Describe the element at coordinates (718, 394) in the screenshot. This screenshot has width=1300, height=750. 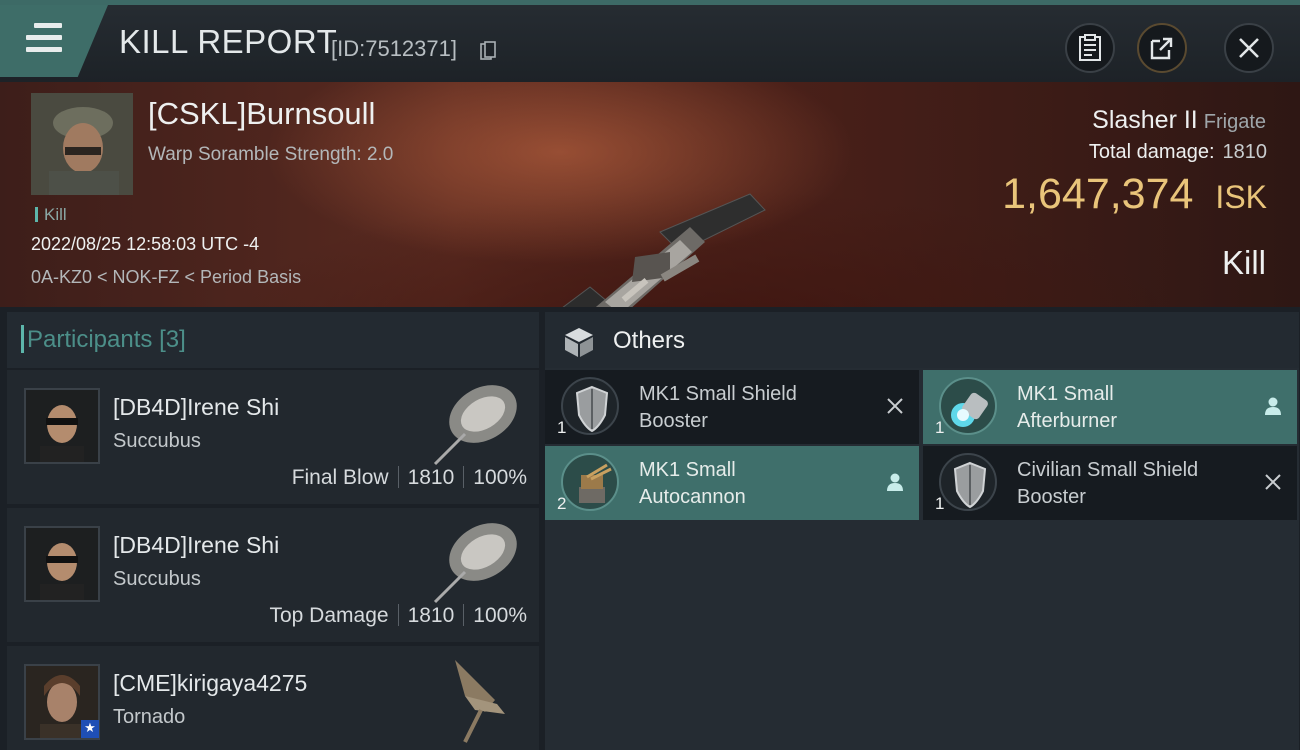
I see `item-name-line1: MK1 Small Shield` at that location.